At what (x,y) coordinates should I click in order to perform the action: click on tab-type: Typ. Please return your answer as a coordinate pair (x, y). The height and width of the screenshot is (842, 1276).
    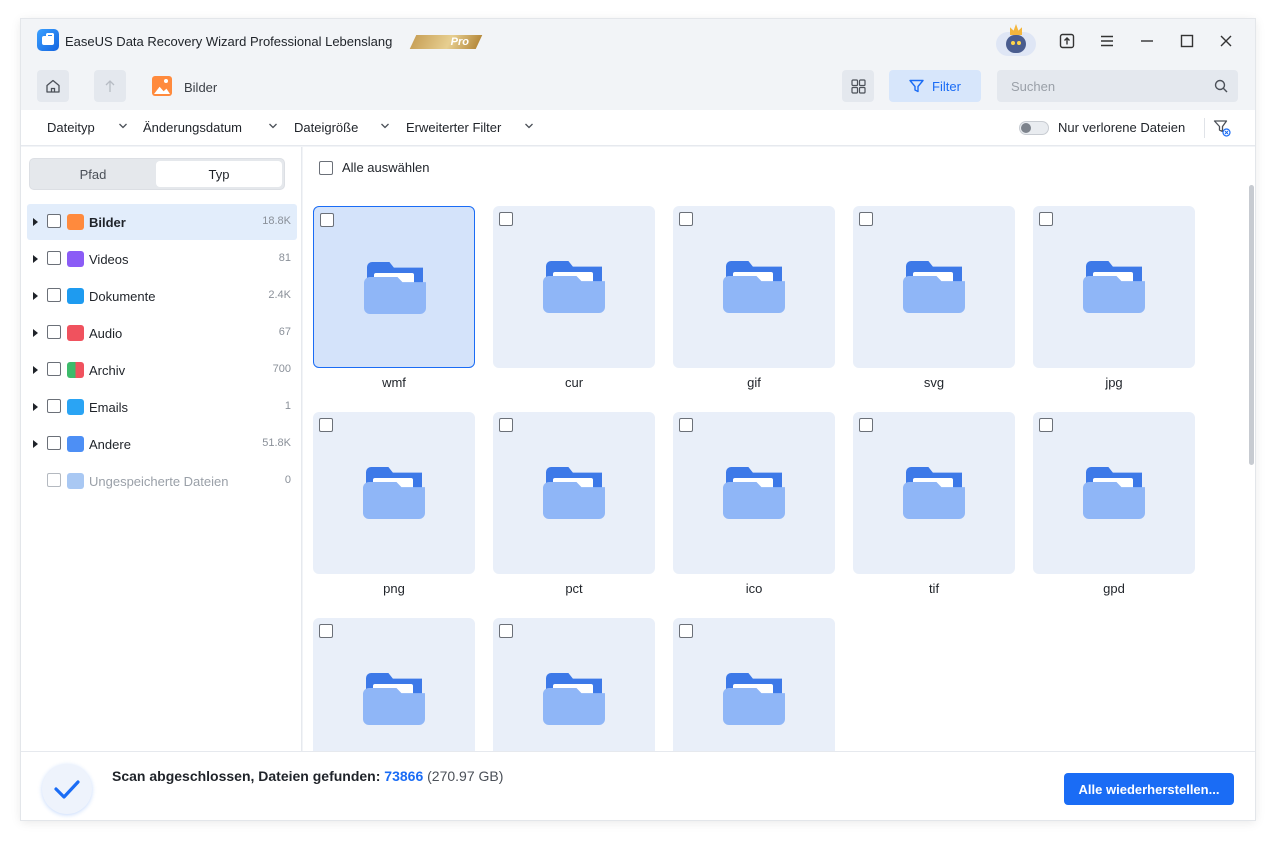
    Looking at the image, I should click on (219, 174).